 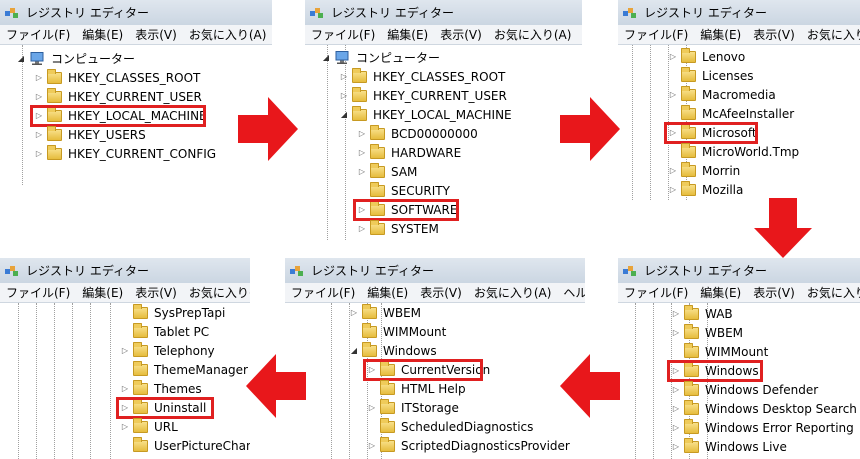 I want to click on tree-node: ▷ HKEY_CURRENT_CONFIG, so click(x=125, y=153).